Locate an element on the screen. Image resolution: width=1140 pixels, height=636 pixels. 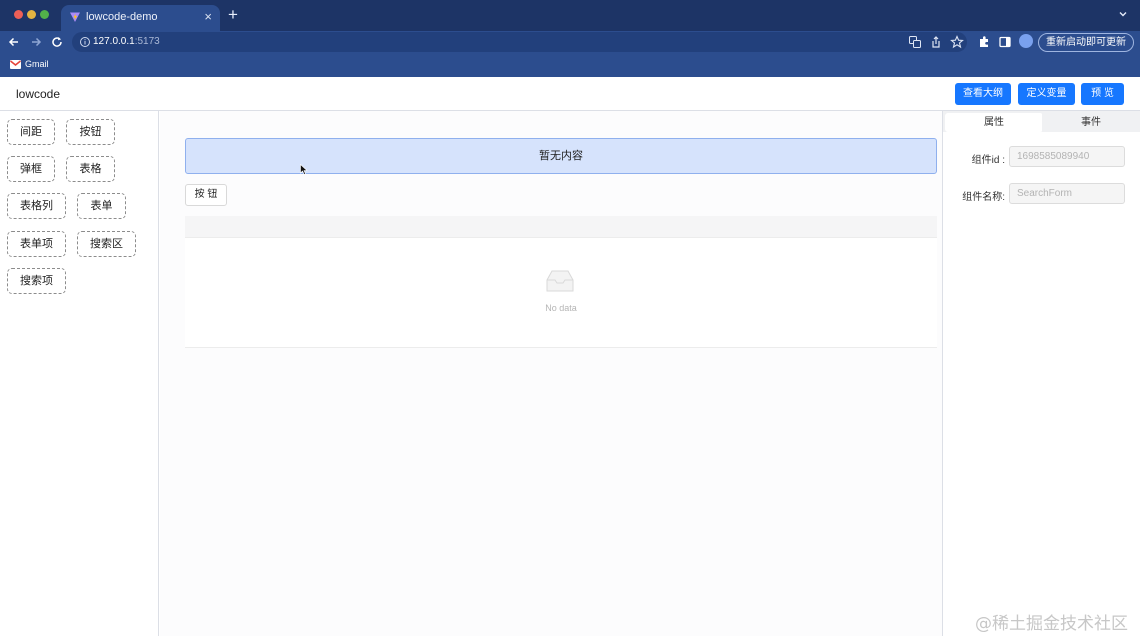
browser-tab: lowcode-demo × is located at coordinates (140, 18).